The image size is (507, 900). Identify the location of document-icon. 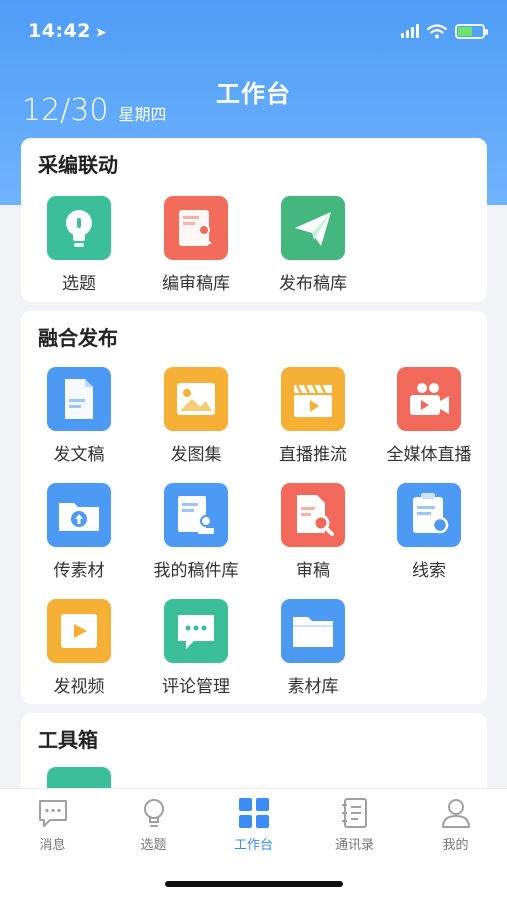
(79, 399).